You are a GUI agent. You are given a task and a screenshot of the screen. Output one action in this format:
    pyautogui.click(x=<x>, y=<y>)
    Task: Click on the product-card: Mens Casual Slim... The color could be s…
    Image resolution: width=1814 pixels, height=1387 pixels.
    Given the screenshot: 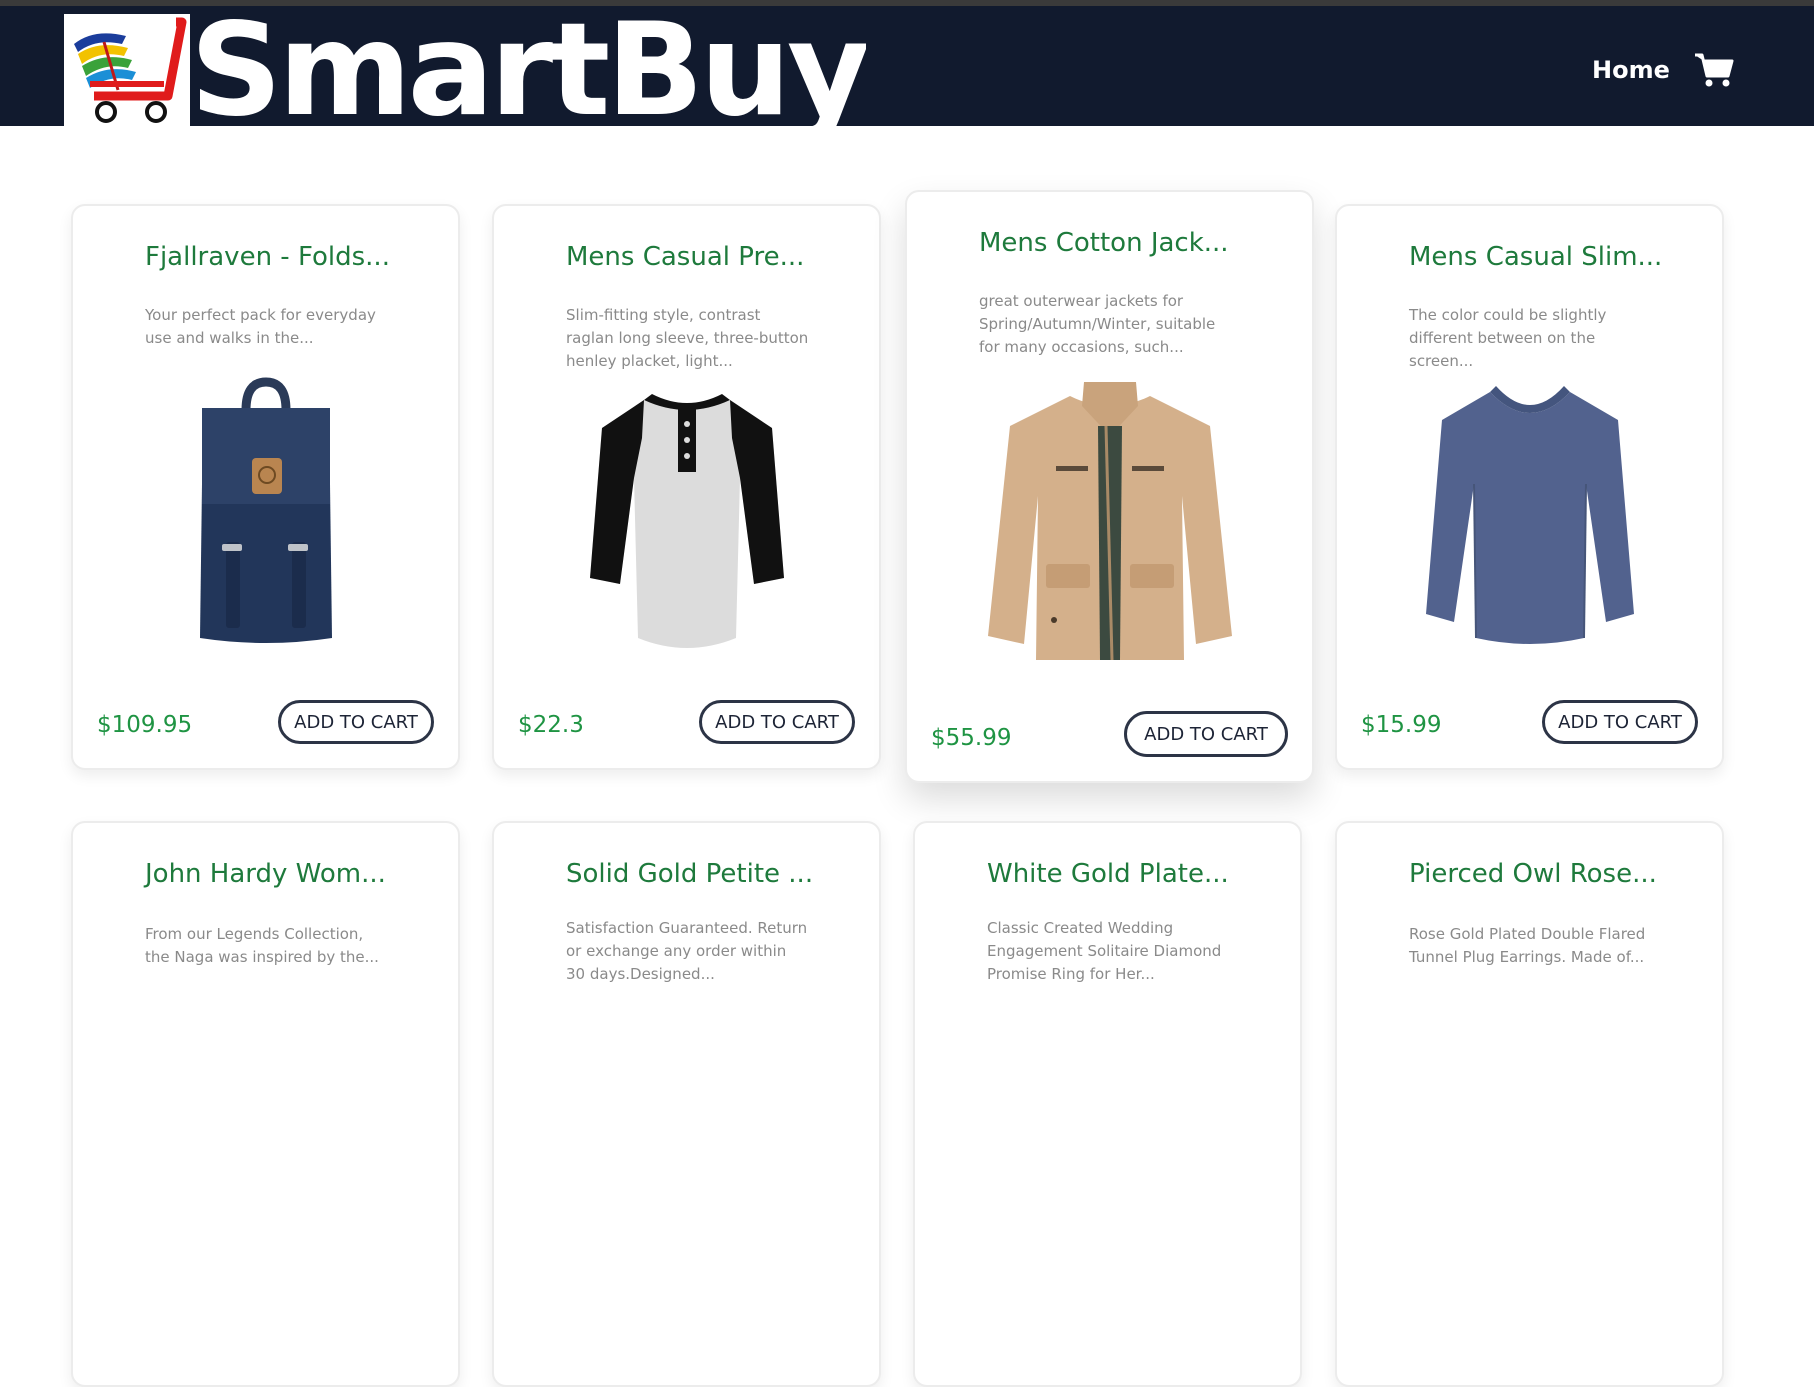 What is the action you would take?
    pyautogui.click(x=1529, y=487)
    